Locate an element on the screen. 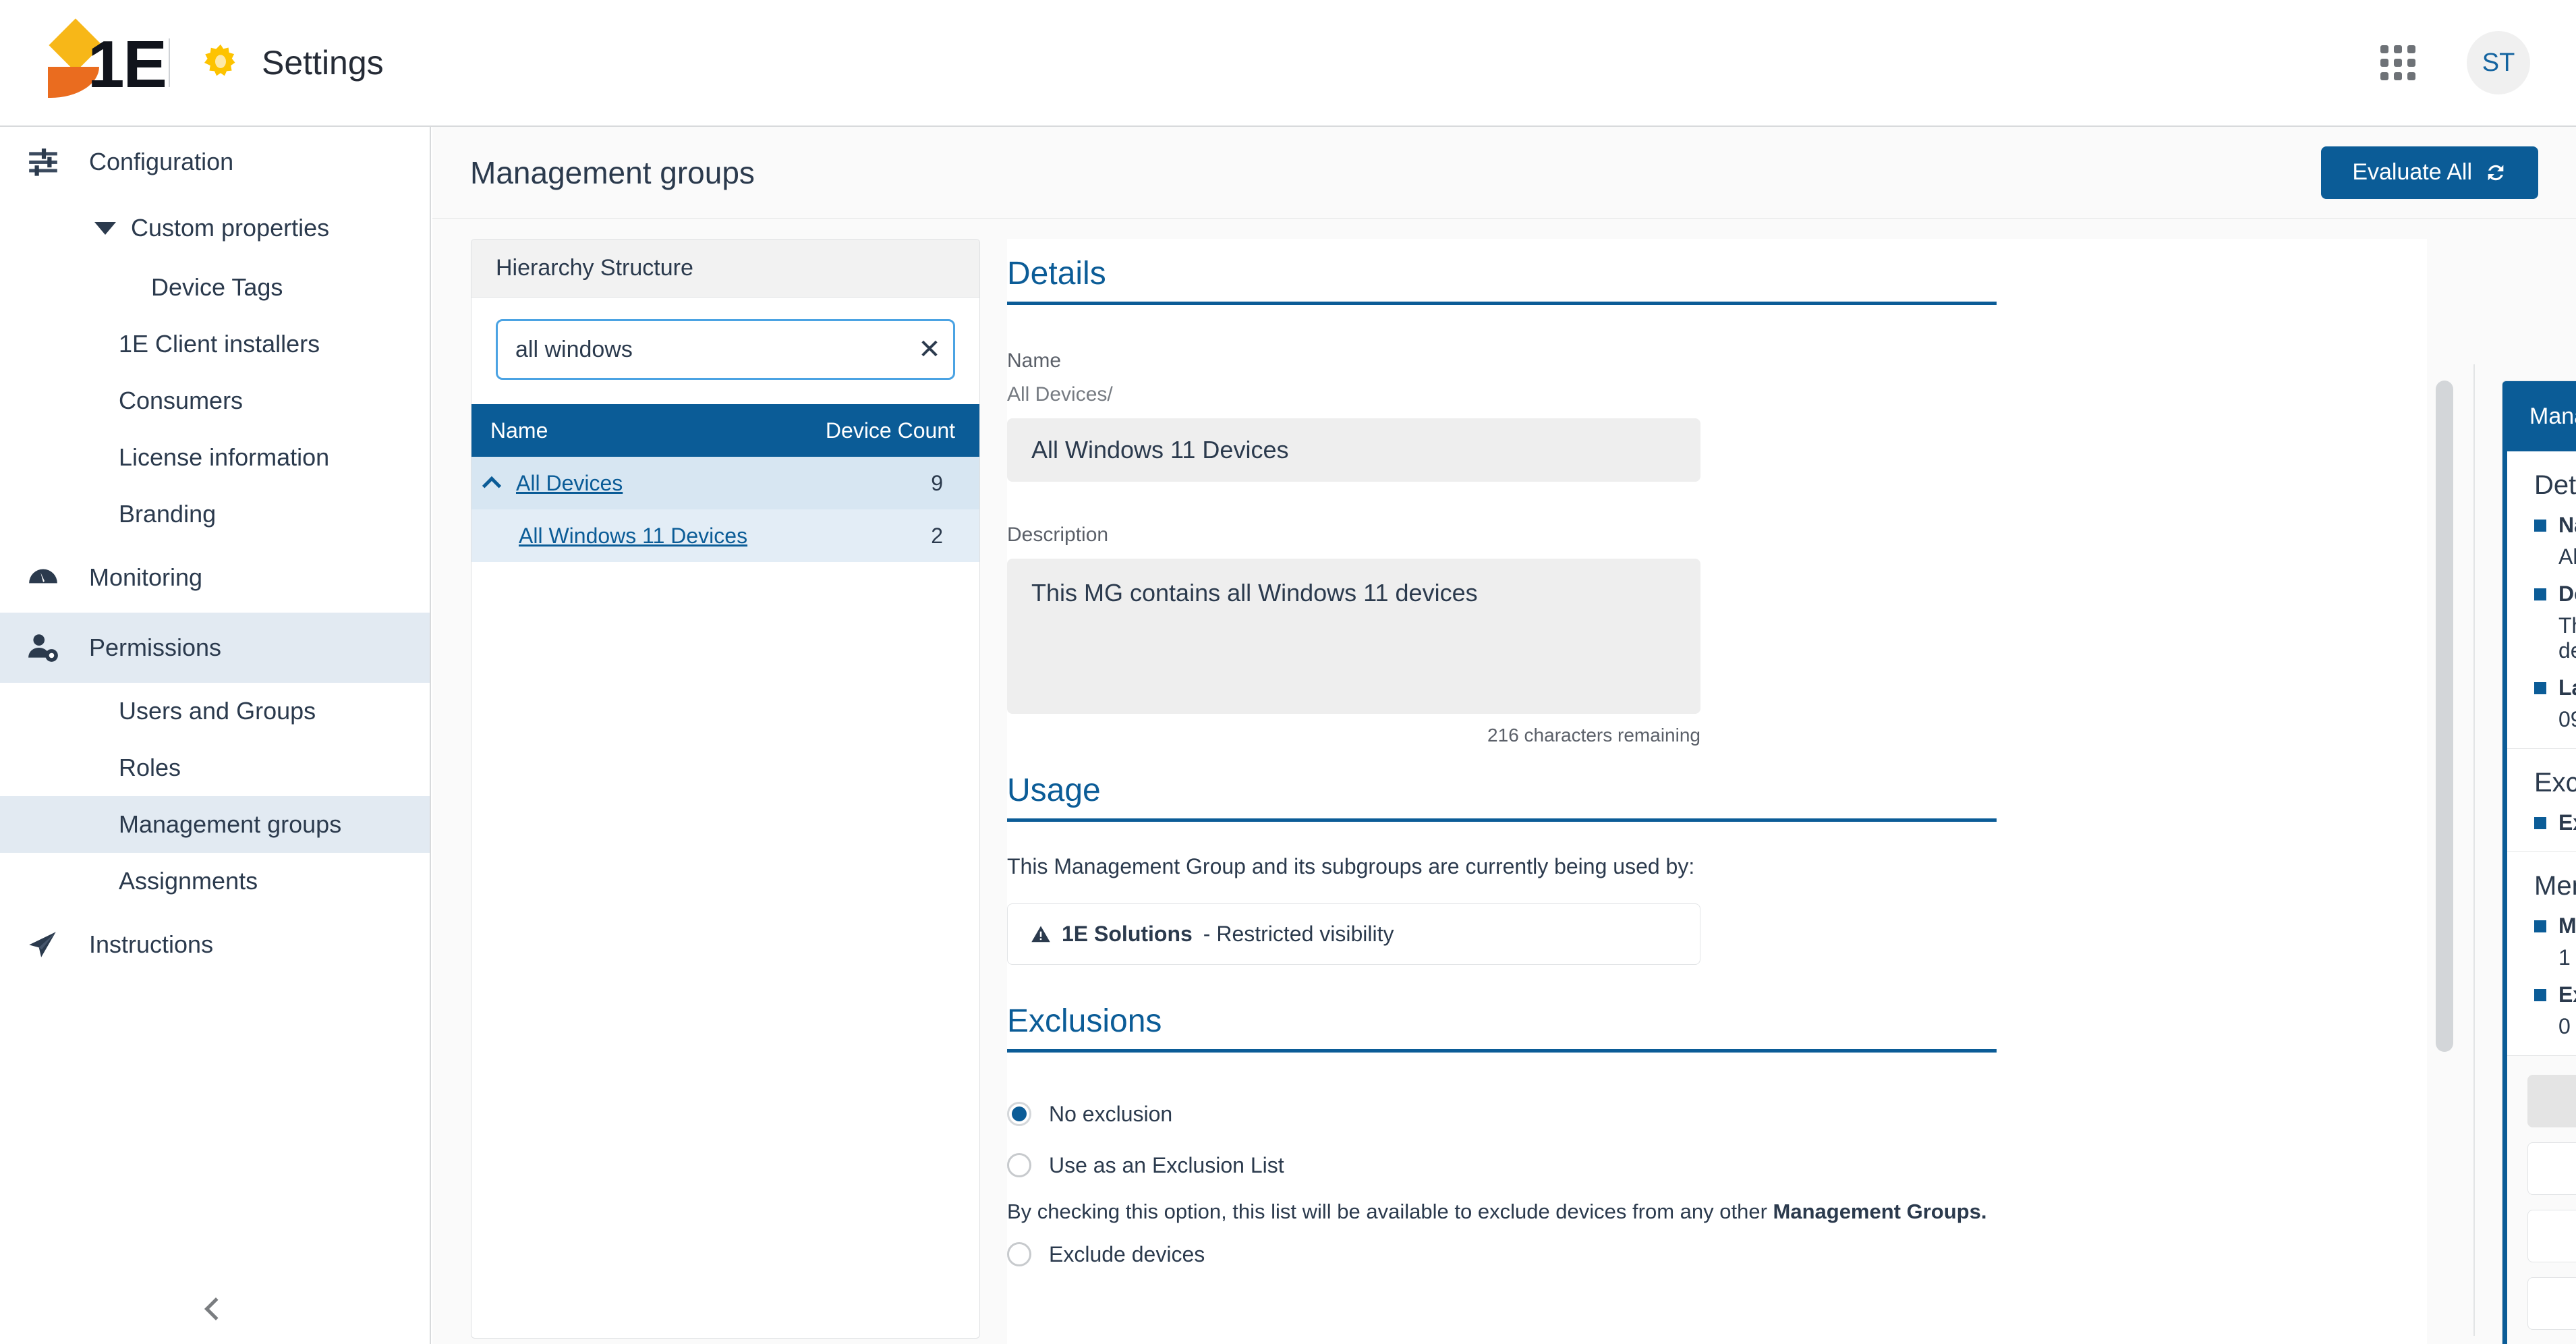 The width and height of the screenshot is (2576, 1344). sidebar-item-label: 1E Client installers is located at coordinates (219, 344).